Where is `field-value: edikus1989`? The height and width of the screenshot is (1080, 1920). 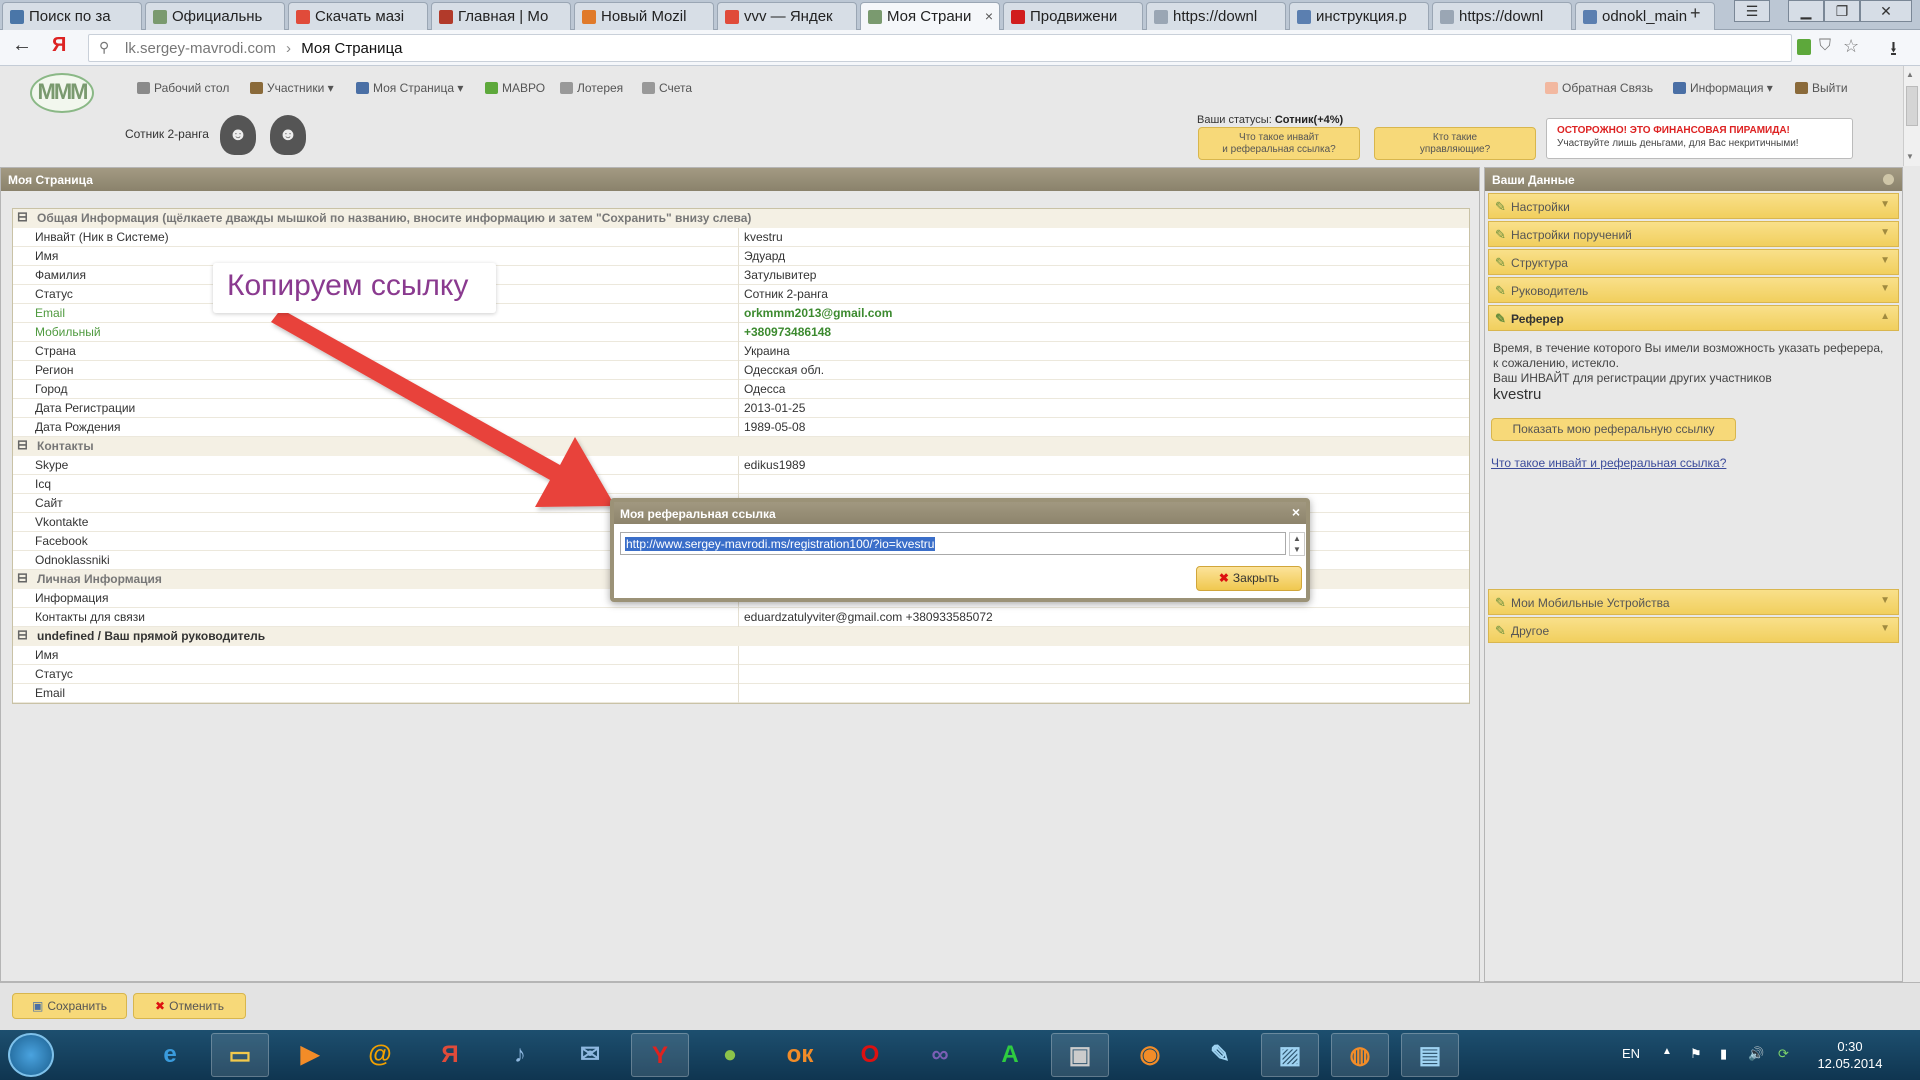 field-value: edikus1989 is located at coordinates (774, 465).